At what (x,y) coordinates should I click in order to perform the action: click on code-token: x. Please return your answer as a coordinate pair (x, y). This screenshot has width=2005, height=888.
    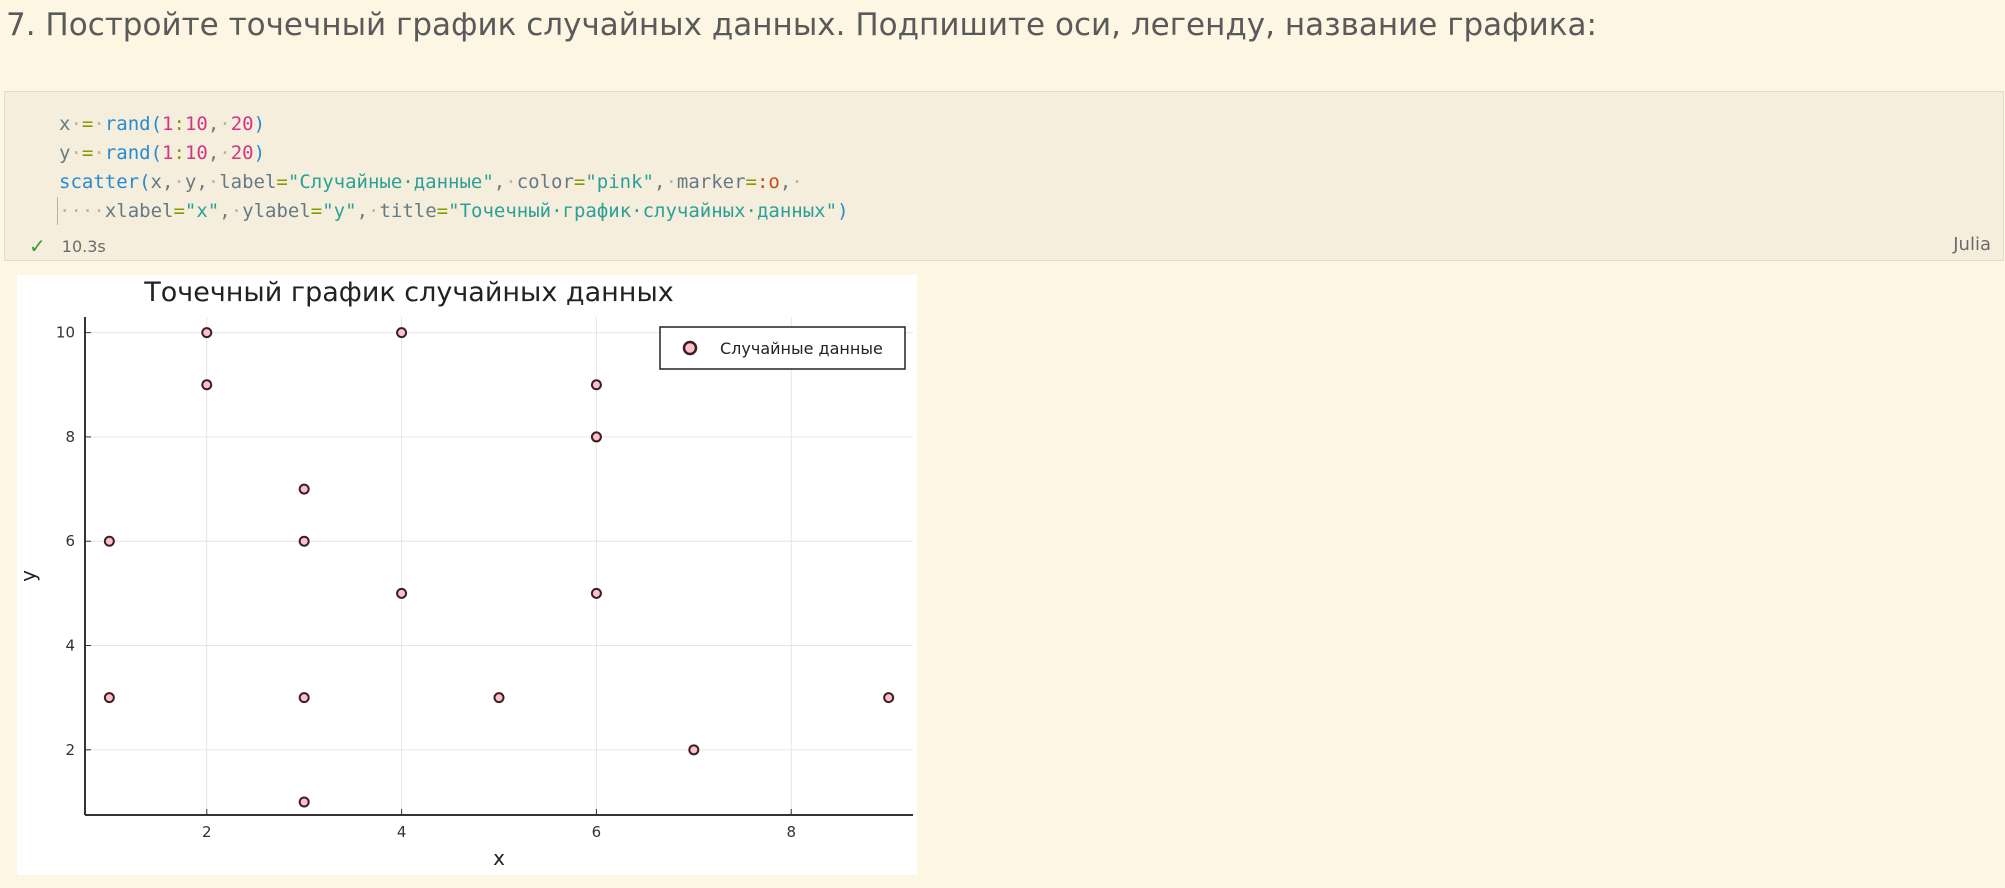
    Looking at the image, I should click on (65, 124).